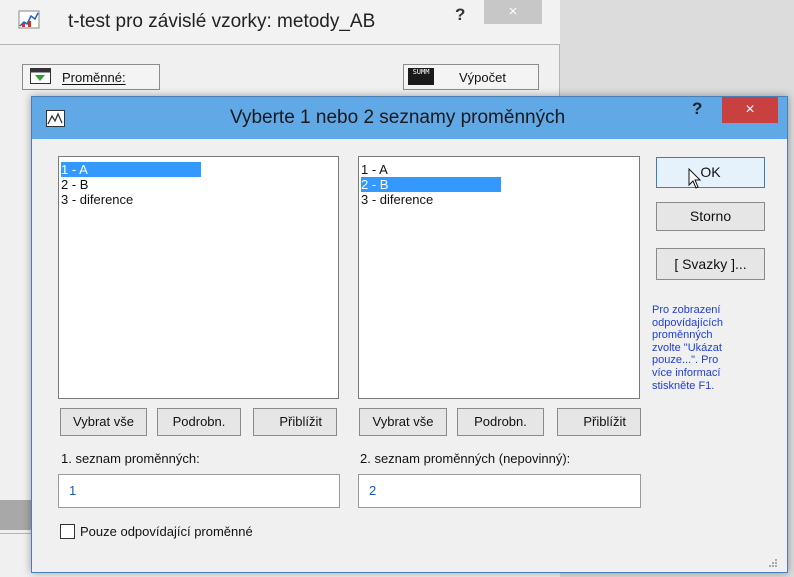 The image size is (794, 577). What do you see at coordinates (686, 372) in the screenshot?
I see `info-line-6: více informací` at bounding box center [686, 372].